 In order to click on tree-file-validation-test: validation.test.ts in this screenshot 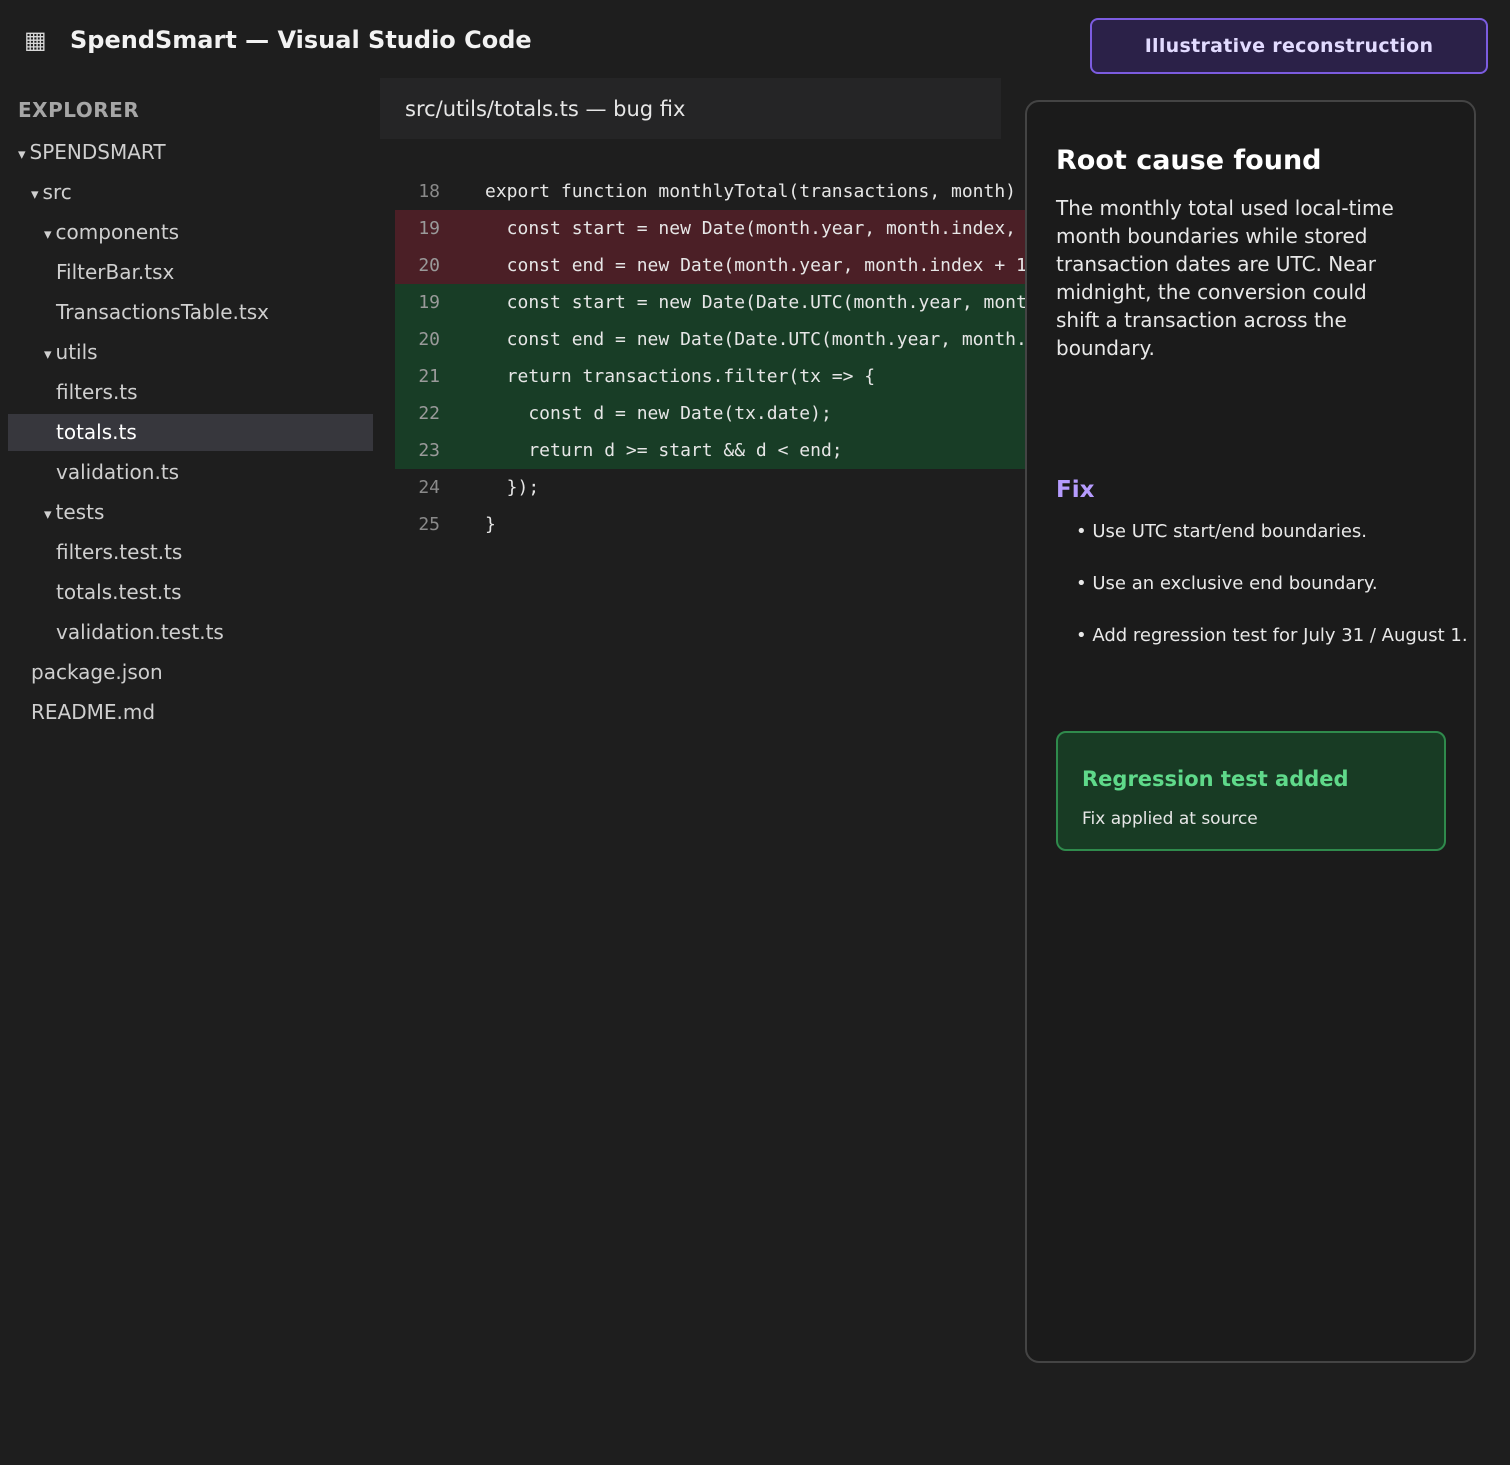, I will do `click(190, 632)`.